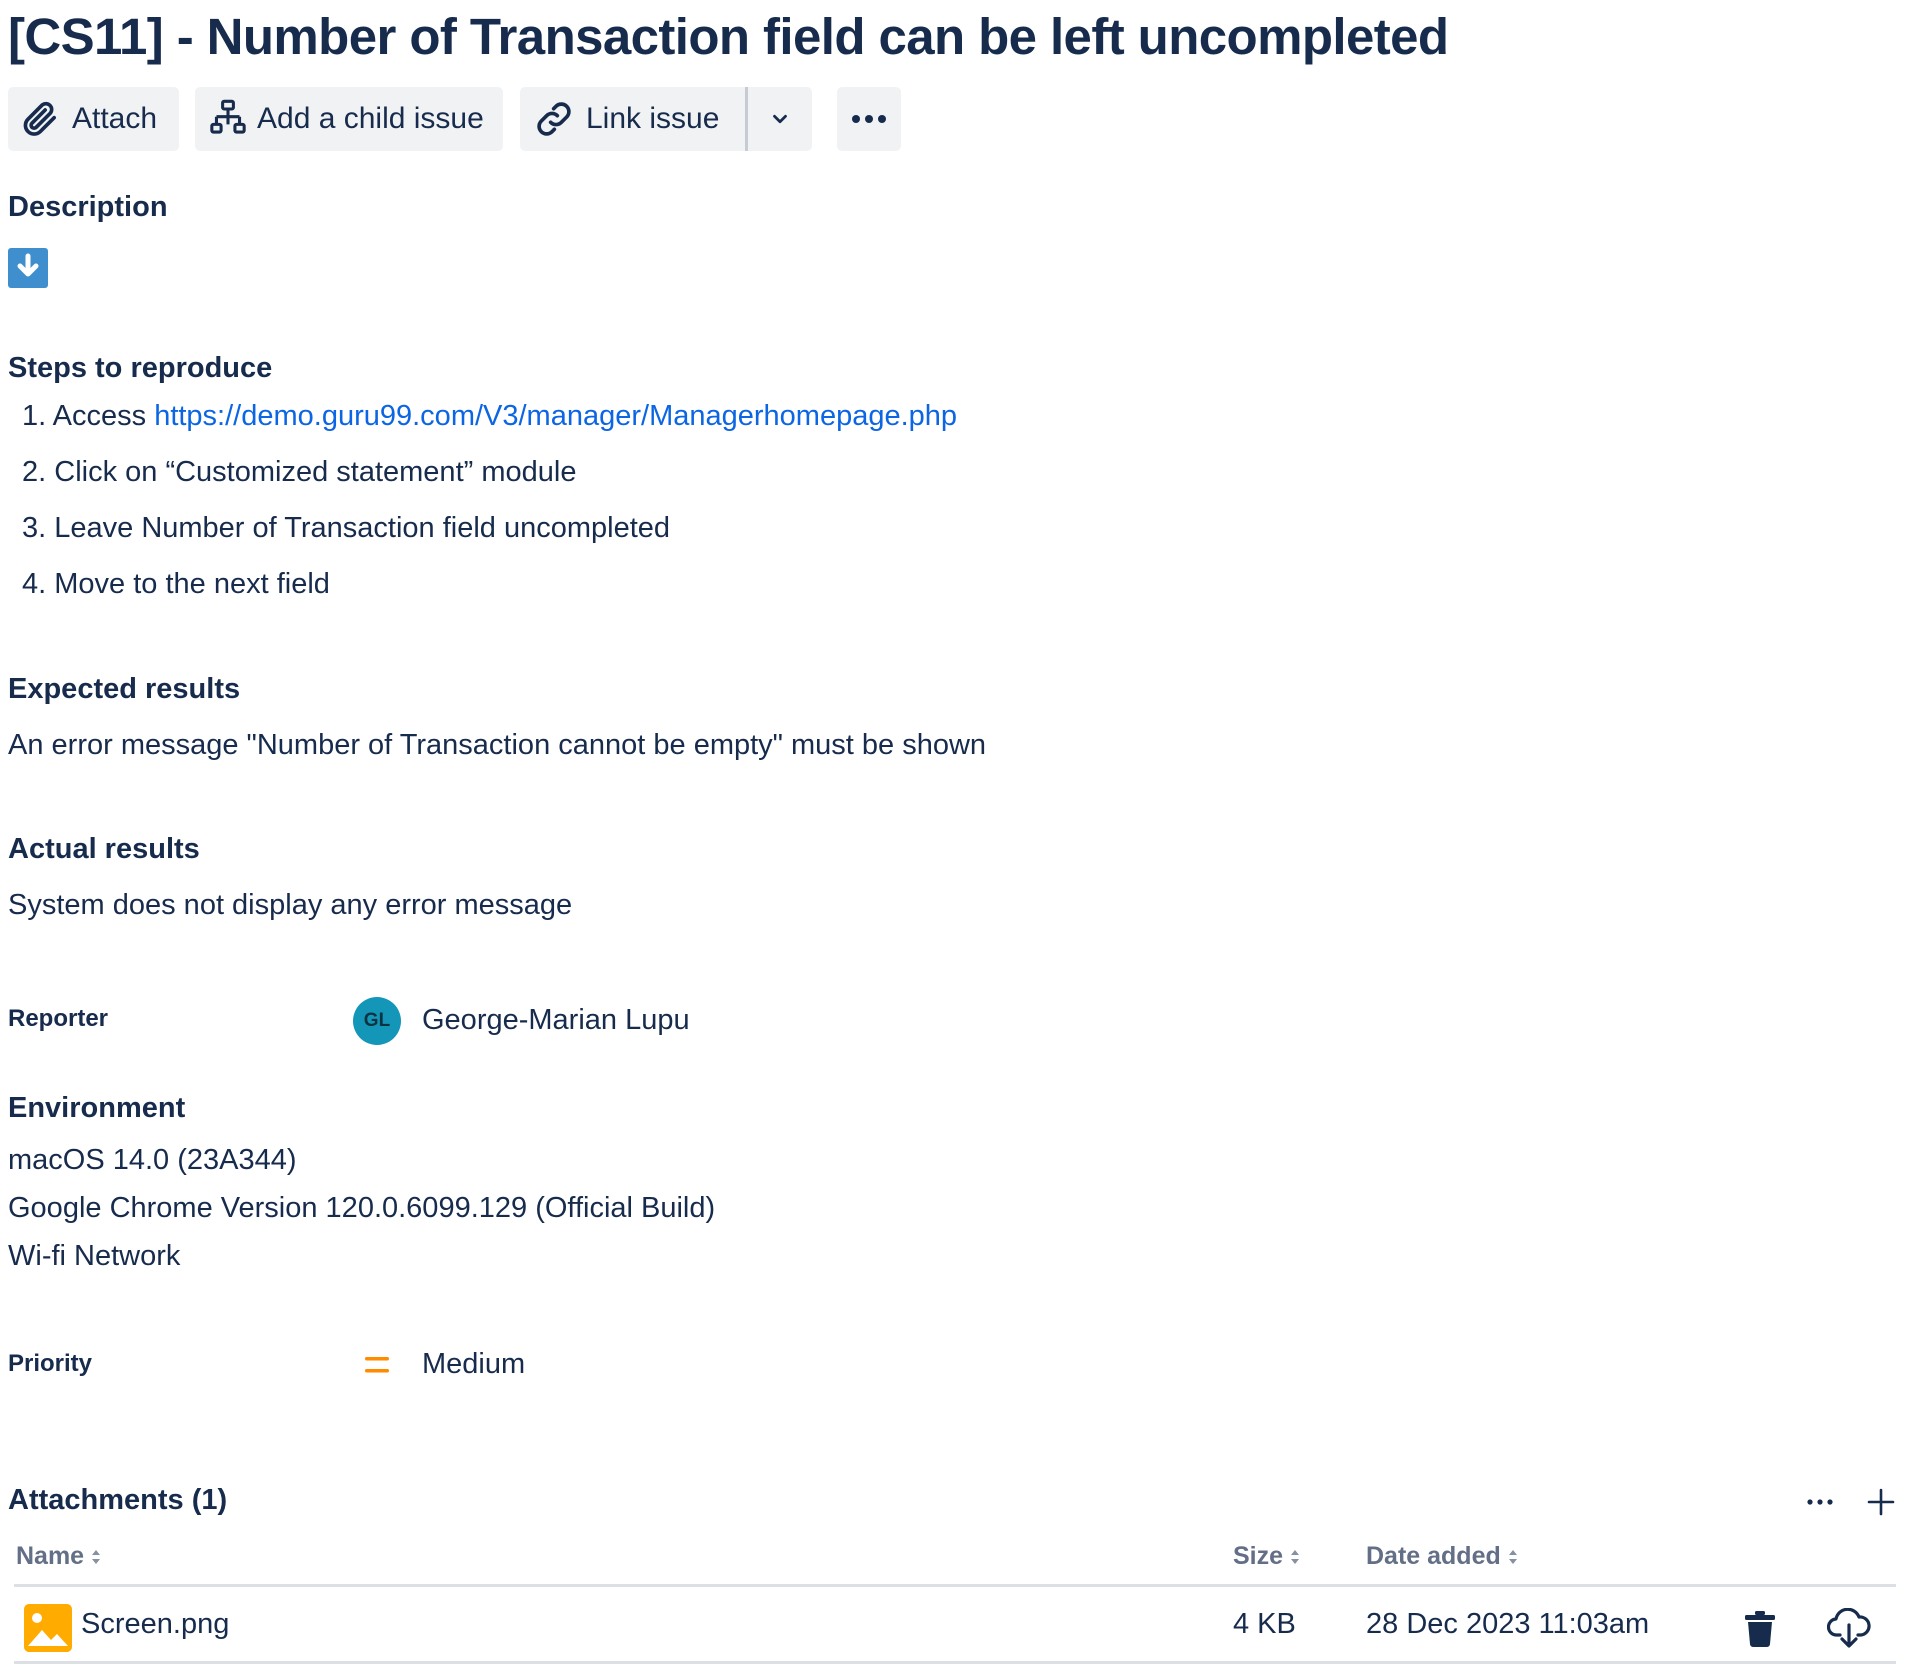 This screenshot has height=1668, width=1910. I want to click on link-issue-button: Link issue, so click(632, 119).